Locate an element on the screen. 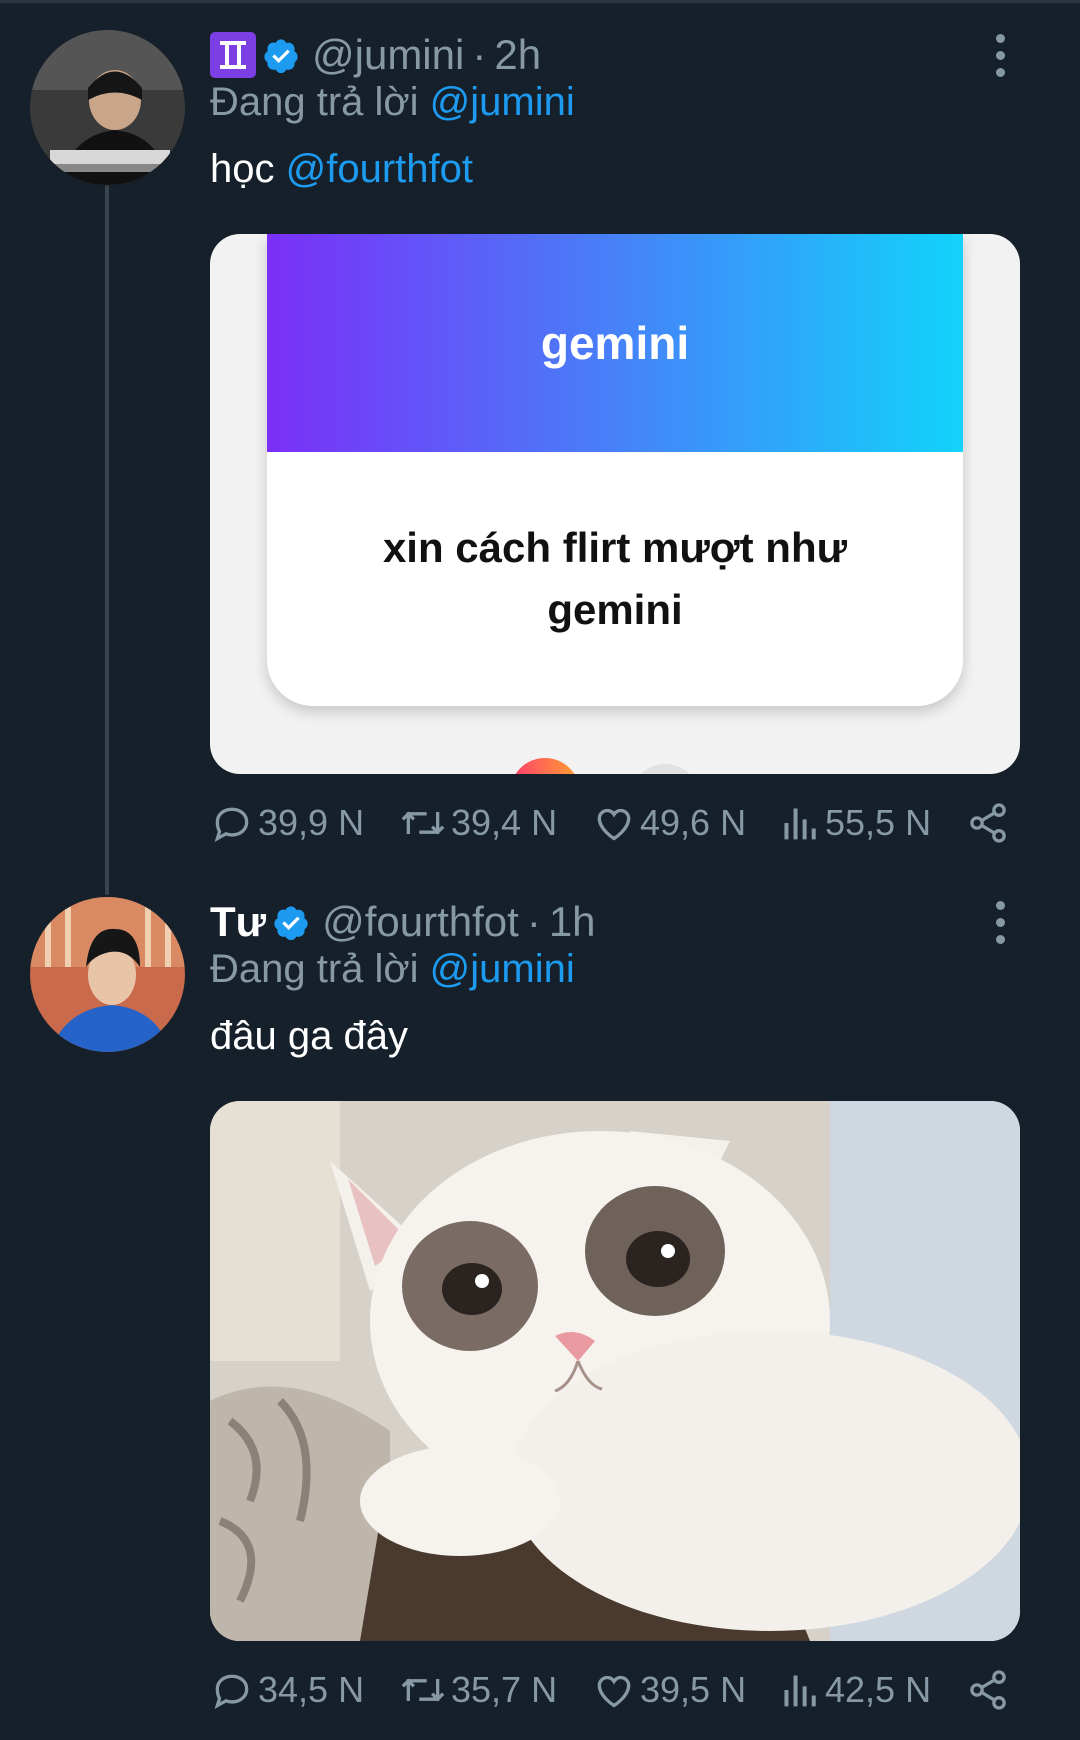 The image size is (1080, 1740). retweet-button: 39,4 N is located at coordinates (478, 823).